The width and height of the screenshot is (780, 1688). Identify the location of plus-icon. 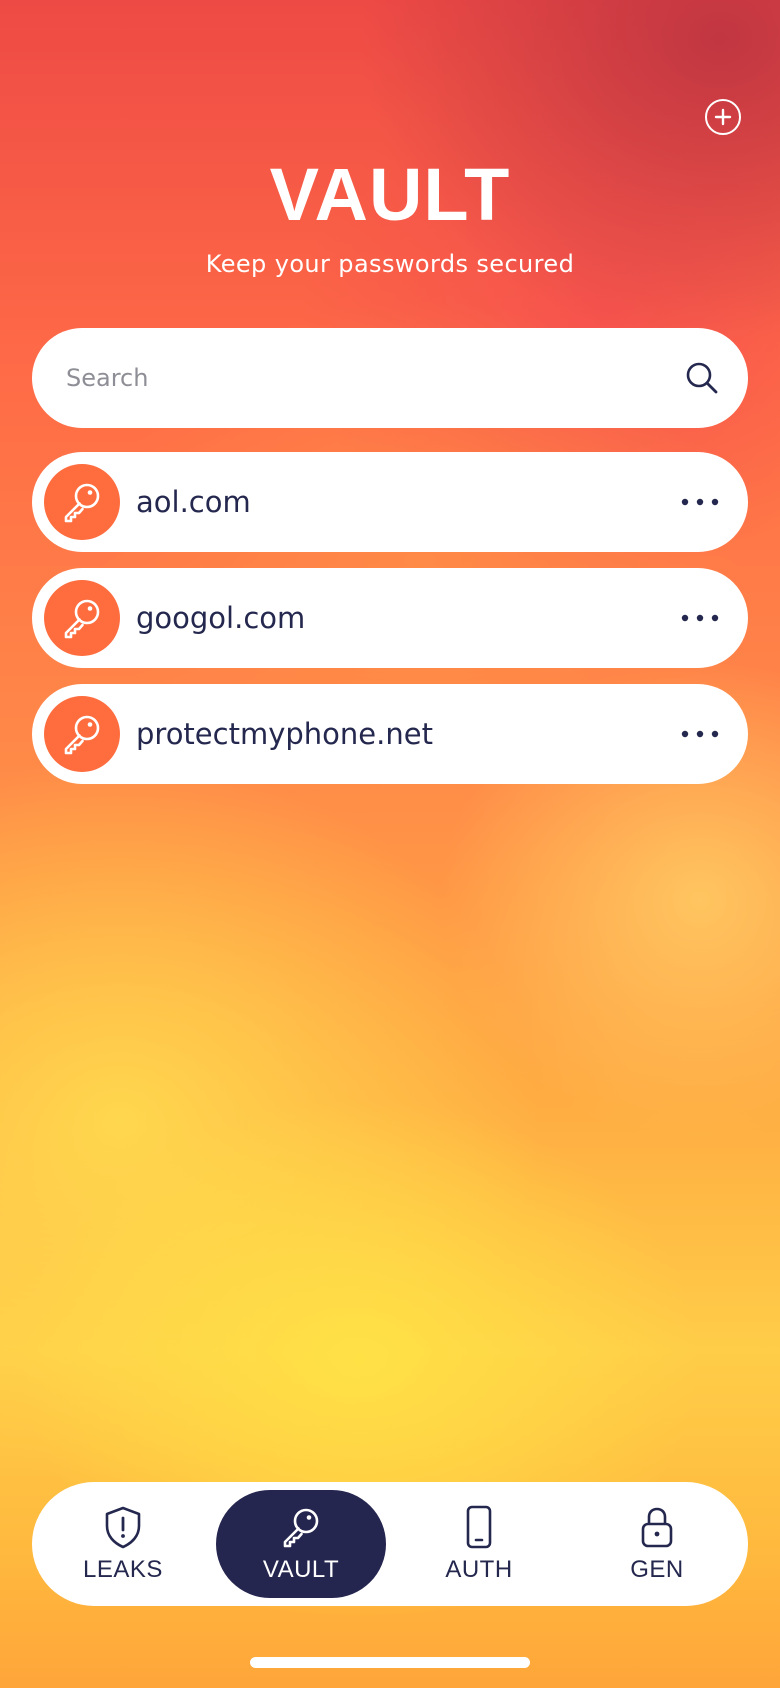
(723, 117).